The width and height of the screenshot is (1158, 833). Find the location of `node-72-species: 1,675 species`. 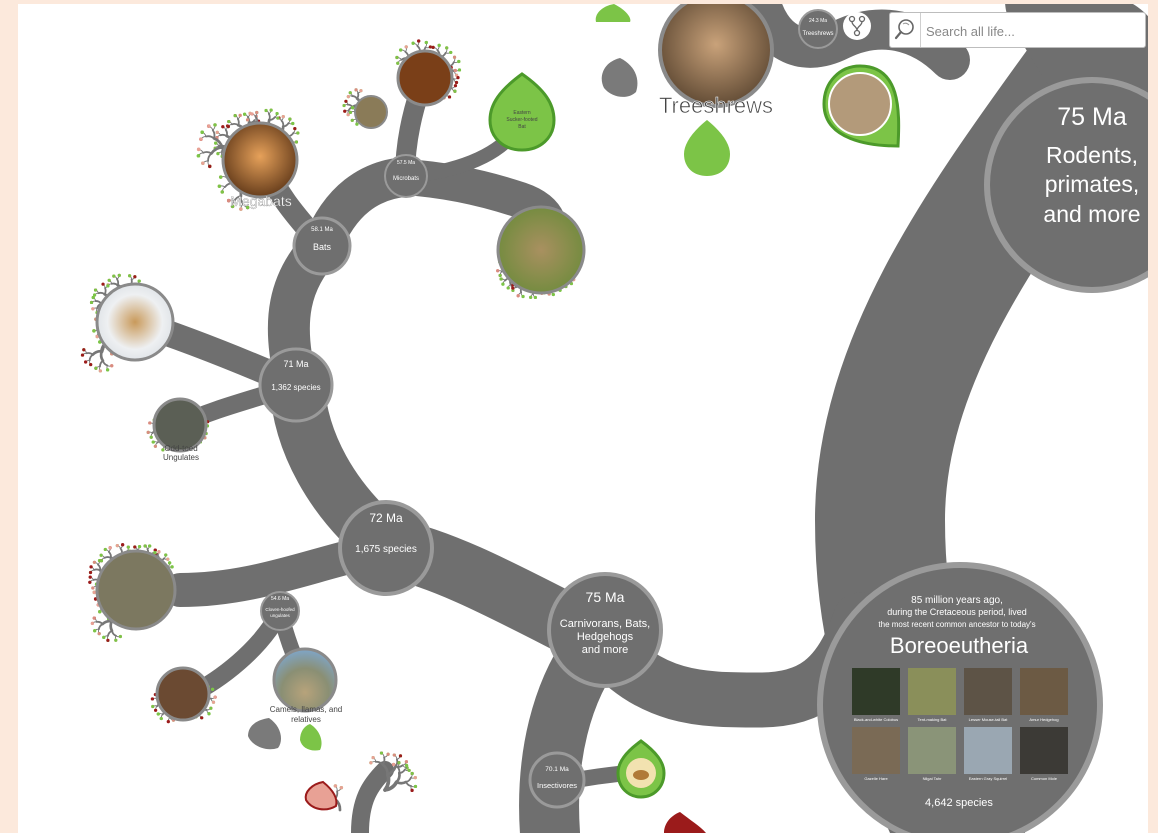

node-72-species: 1,675 species is located at coordinates (386, 549).